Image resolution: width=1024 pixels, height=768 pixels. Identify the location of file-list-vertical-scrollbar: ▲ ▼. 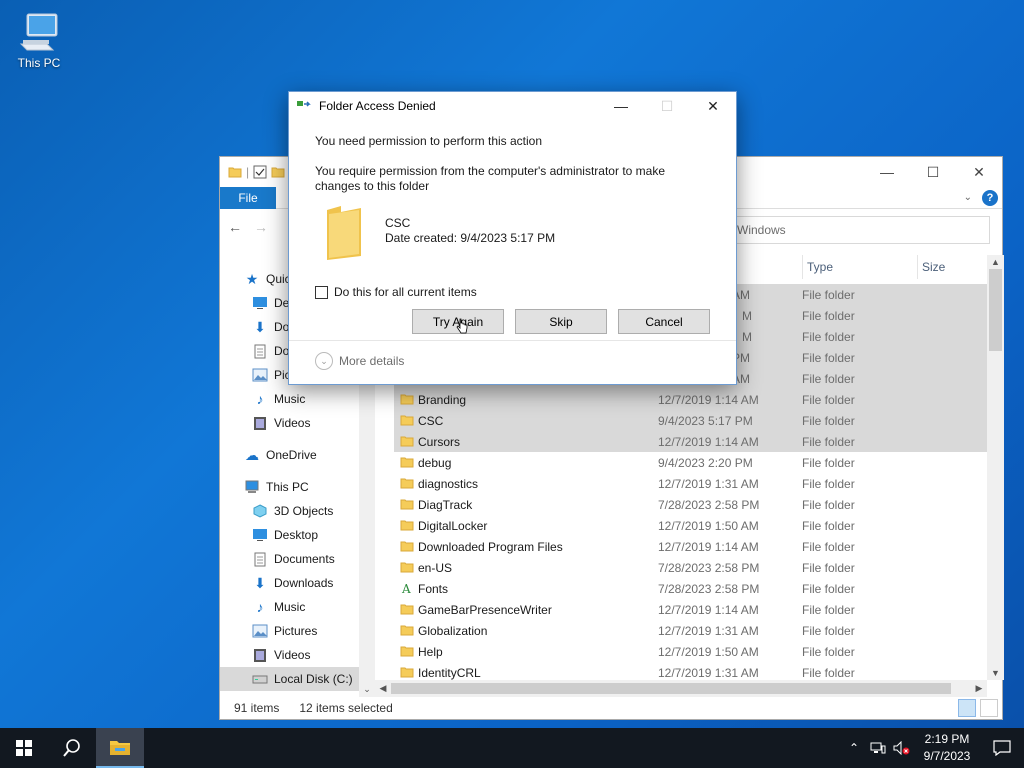
(995, 467).